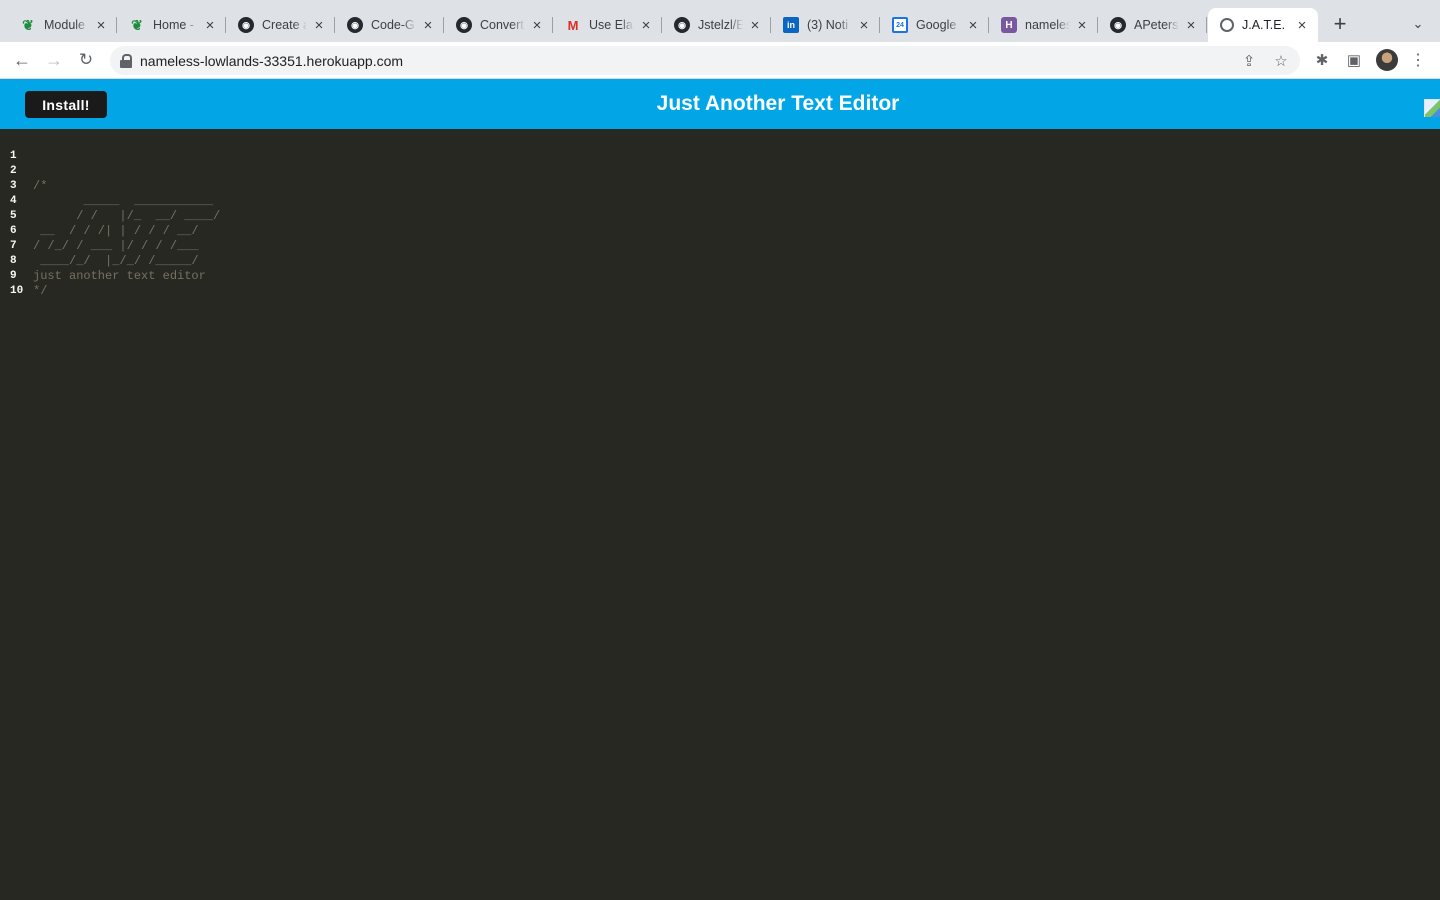  I want to click on arrow-right-icon: →, so click(54, 59).